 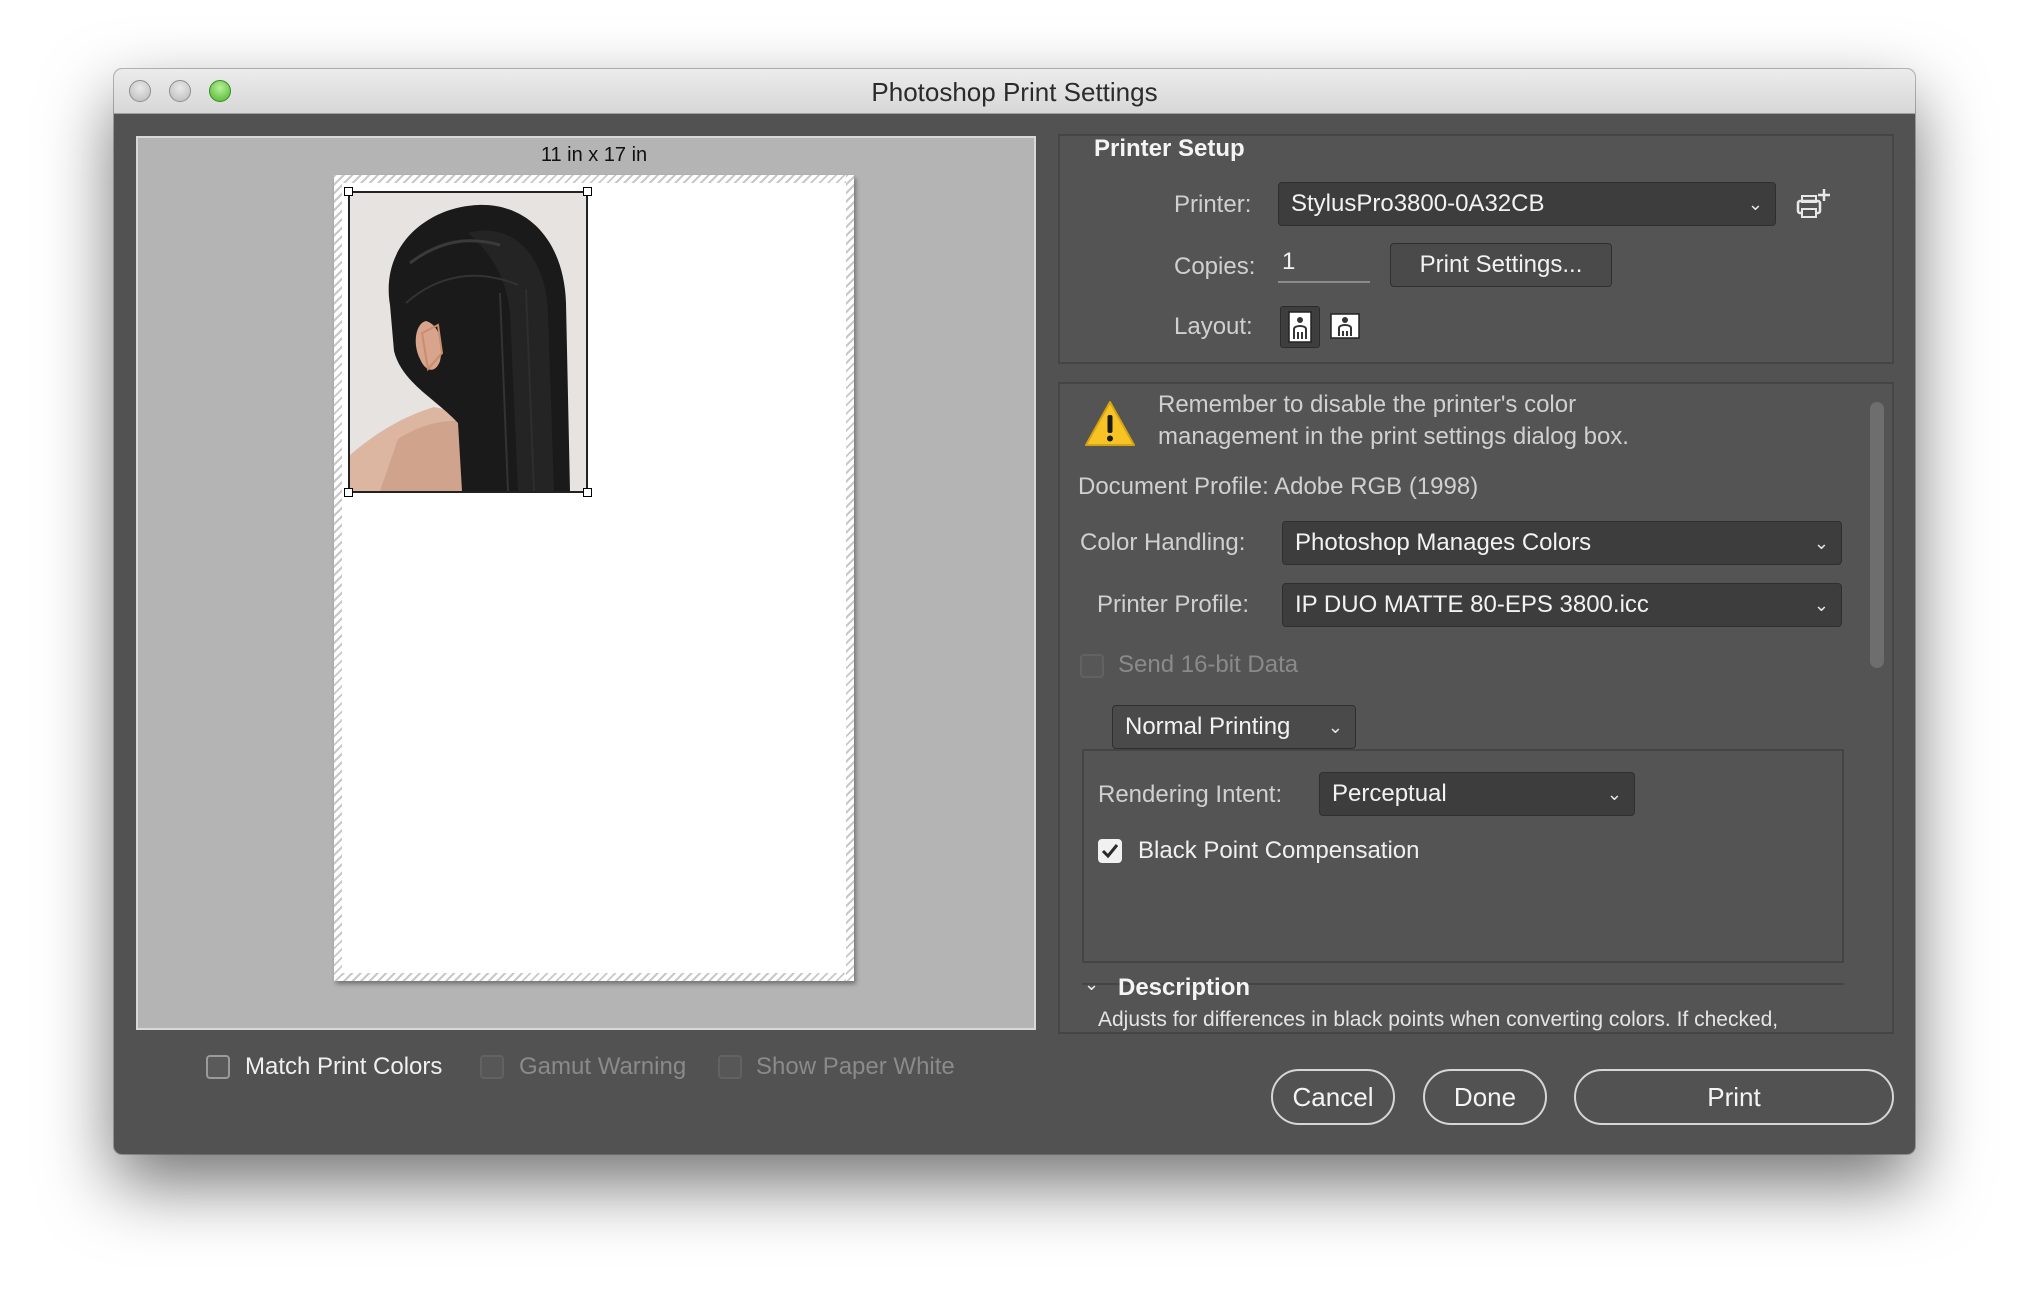 I want to click on warning-icon, so click(x=1110, y=424).